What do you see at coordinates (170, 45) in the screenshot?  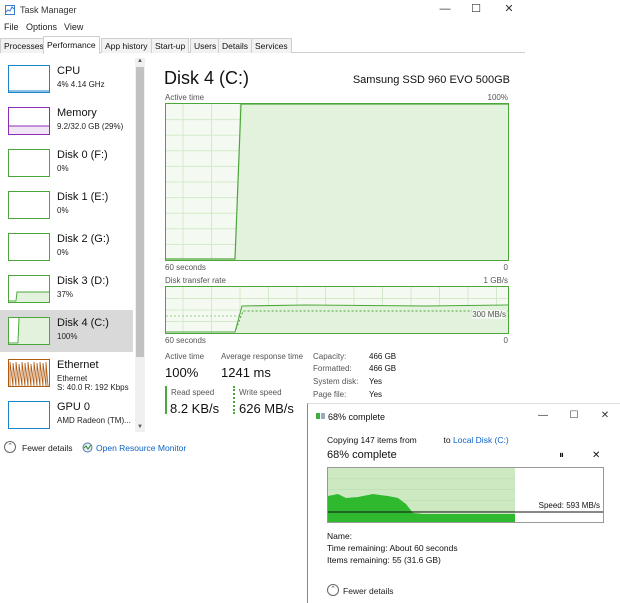 I see `tab-startup: Start-up` at bounding box center [170, 45].